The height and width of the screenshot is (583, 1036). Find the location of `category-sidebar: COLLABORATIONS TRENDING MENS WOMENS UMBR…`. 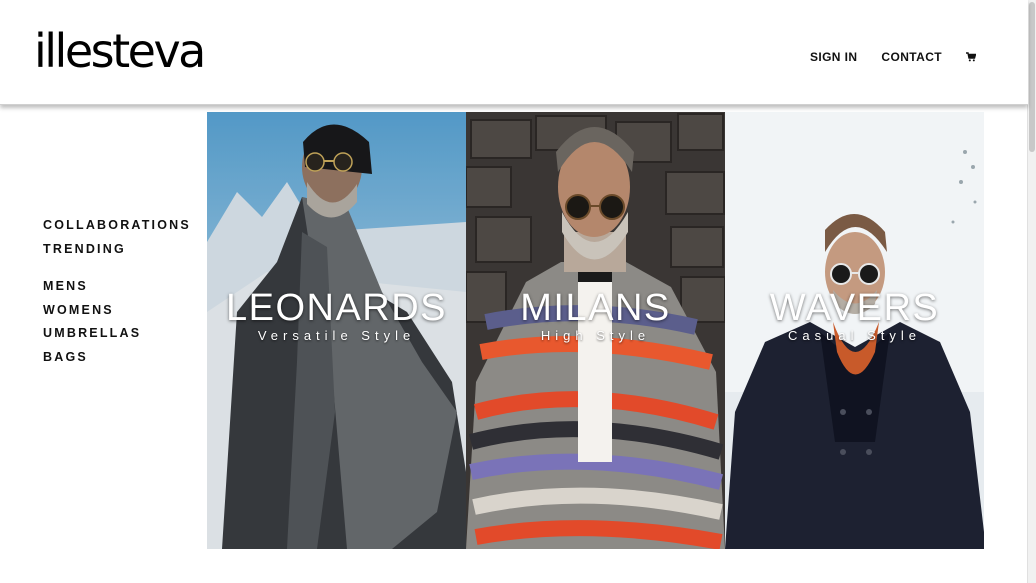

category-sidebar: COLLABORATIONS TRENDING MENS WOMENS UMBR… is located at coordinates (117, 295).